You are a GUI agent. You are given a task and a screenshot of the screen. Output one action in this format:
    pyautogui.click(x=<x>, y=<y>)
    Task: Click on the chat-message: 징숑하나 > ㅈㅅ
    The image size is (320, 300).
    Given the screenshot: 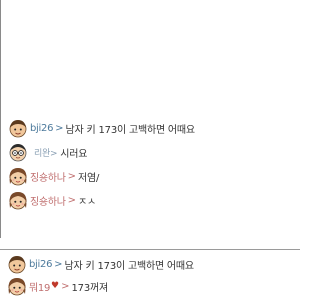 What is the action you would take?
    pyautogui.click(x=51, y=200)
    